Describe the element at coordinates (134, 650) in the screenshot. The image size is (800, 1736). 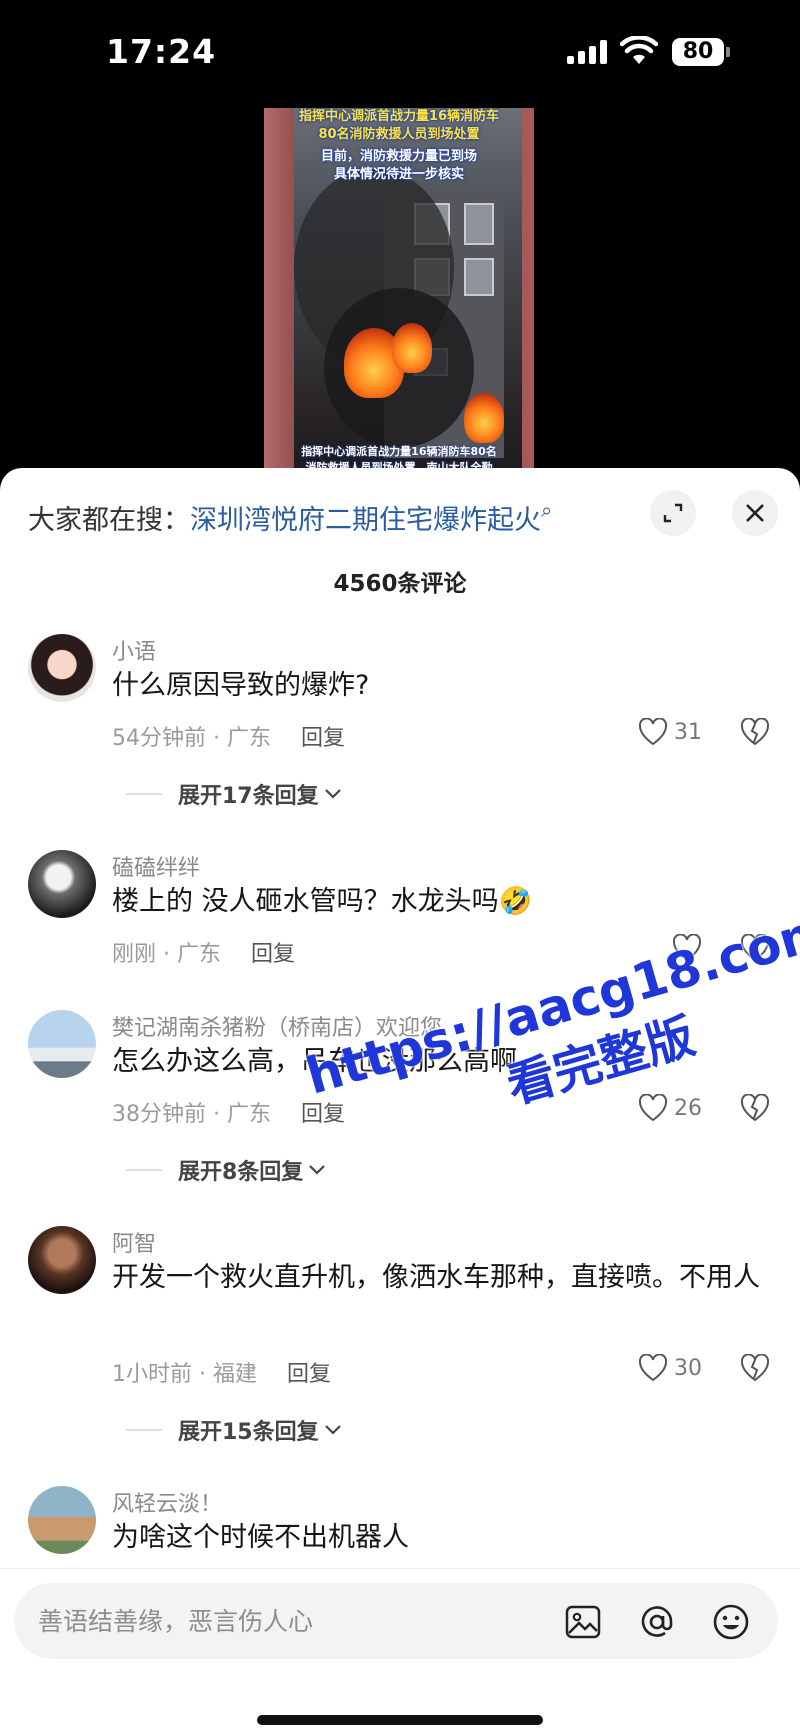
I see `commenter-name: 小语` at that location.